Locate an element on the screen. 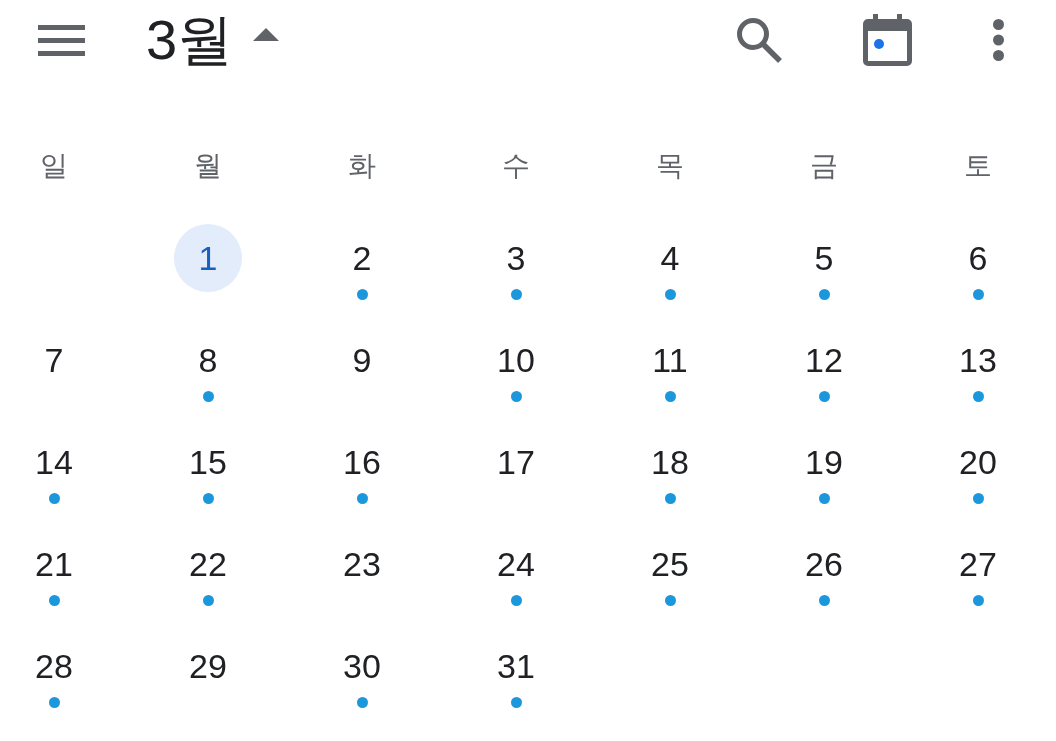  date-button: 4 is located at coordinates (670, 258).